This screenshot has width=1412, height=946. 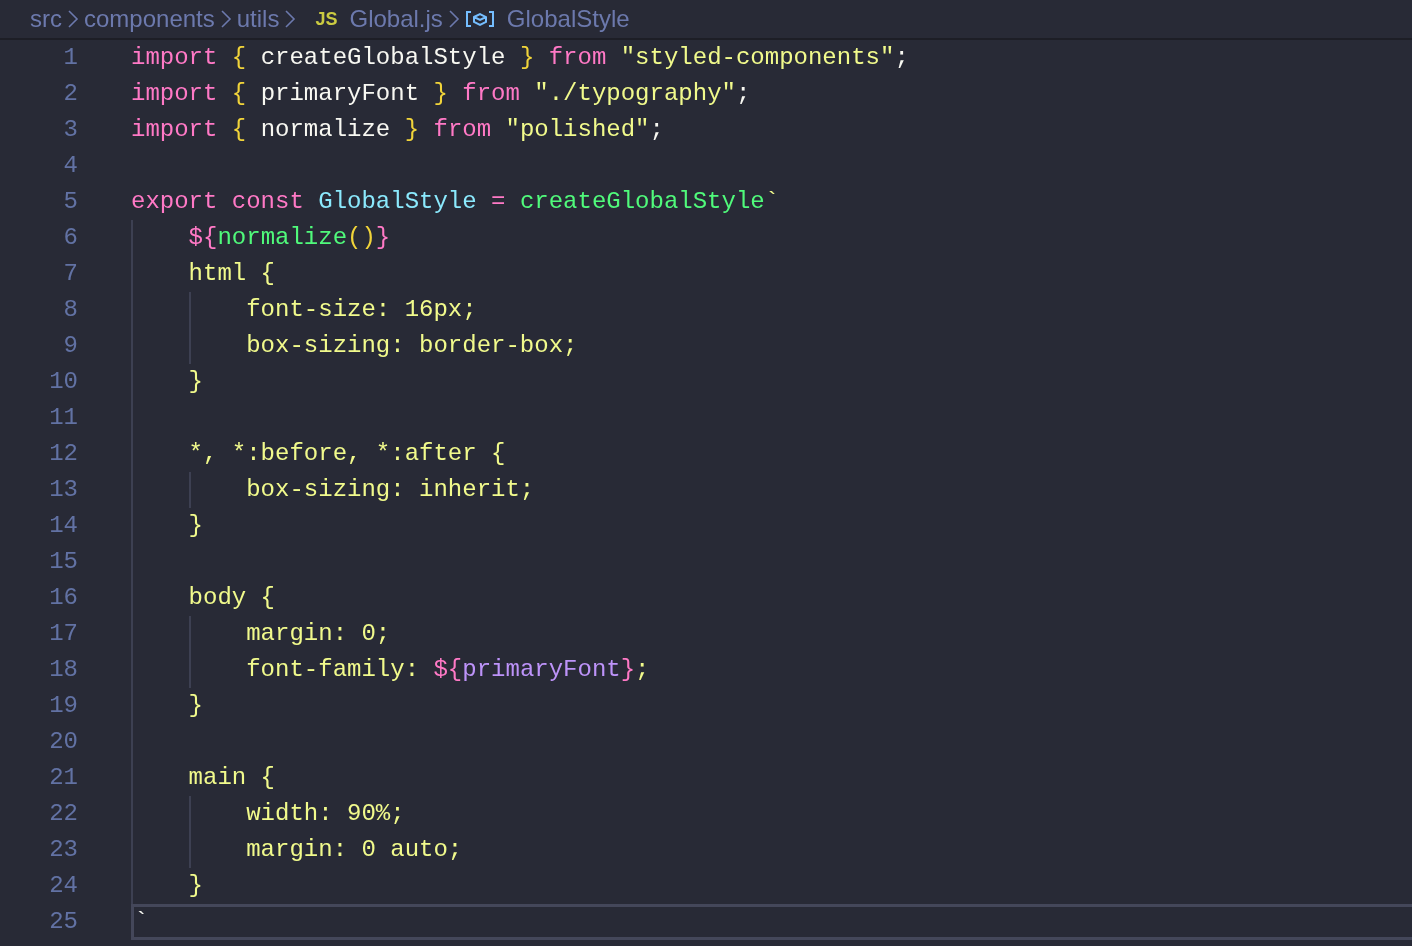 I want to click on code-line: margin: 0 auto;, so click(x=354, y=849).